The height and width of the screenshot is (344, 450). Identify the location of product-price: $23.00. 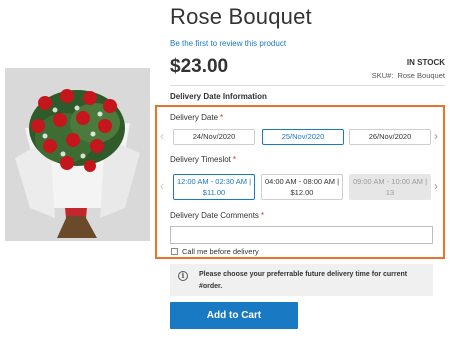
(199, 66).